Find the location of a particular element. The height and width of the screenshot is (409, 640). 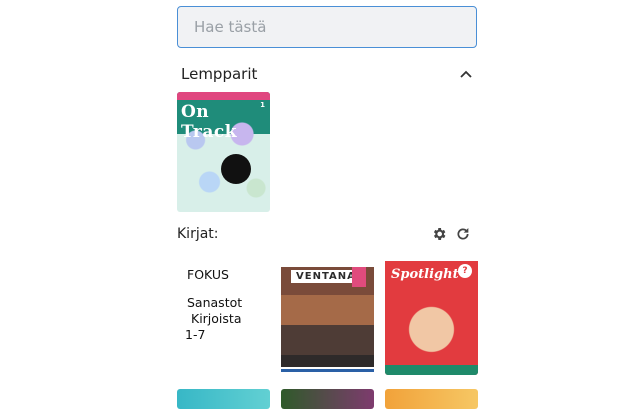

favorites-title: Lempparit is located at coordinates (219, 74).